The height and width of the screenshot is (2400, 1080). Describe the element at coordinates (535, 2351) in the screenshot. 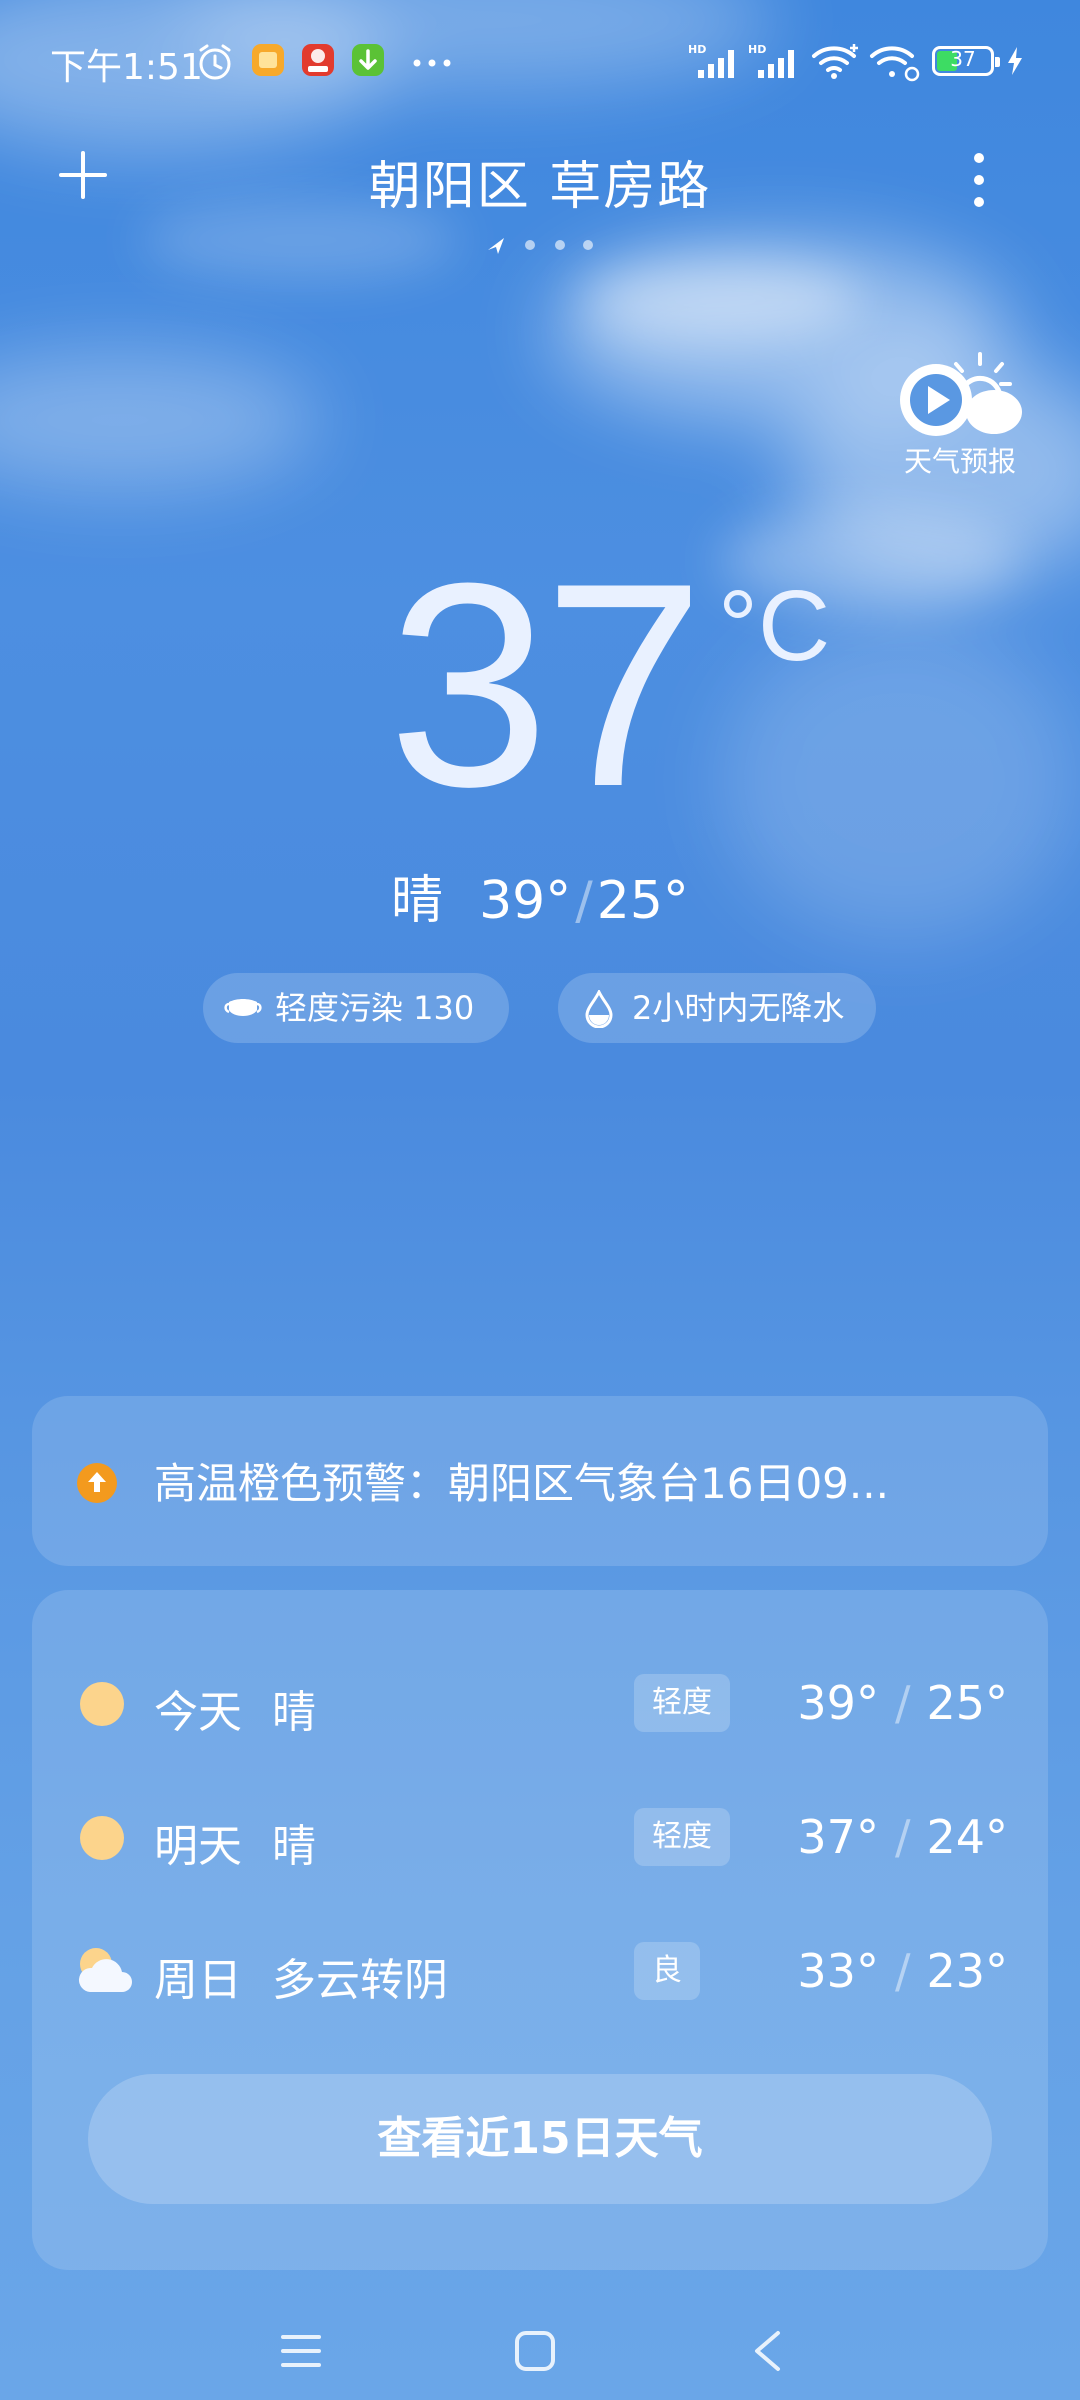

I see `home-nav-icon` at that location.